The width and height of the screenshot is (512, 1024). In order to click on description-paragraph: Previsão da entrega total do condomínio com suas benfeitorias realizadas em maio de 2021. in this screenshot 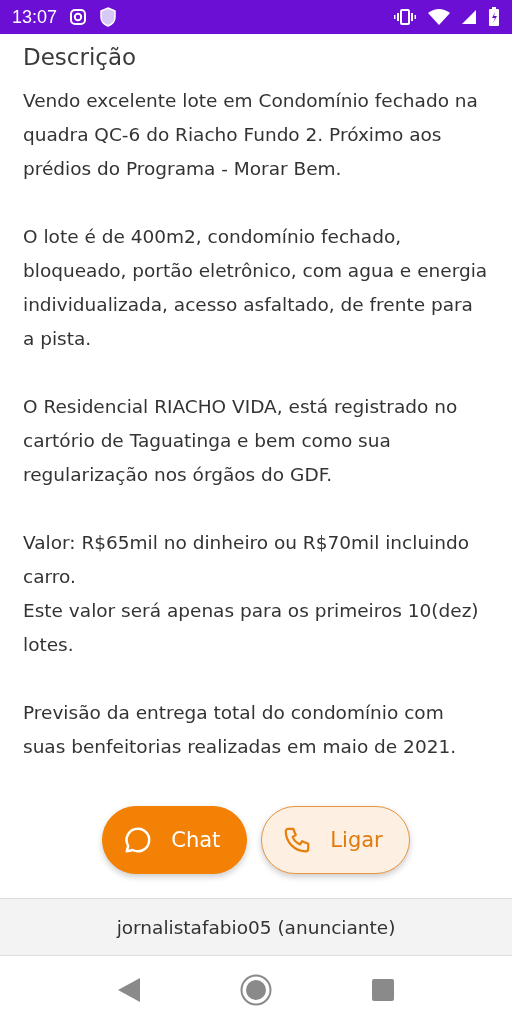, I will do `click(240, 730)`.